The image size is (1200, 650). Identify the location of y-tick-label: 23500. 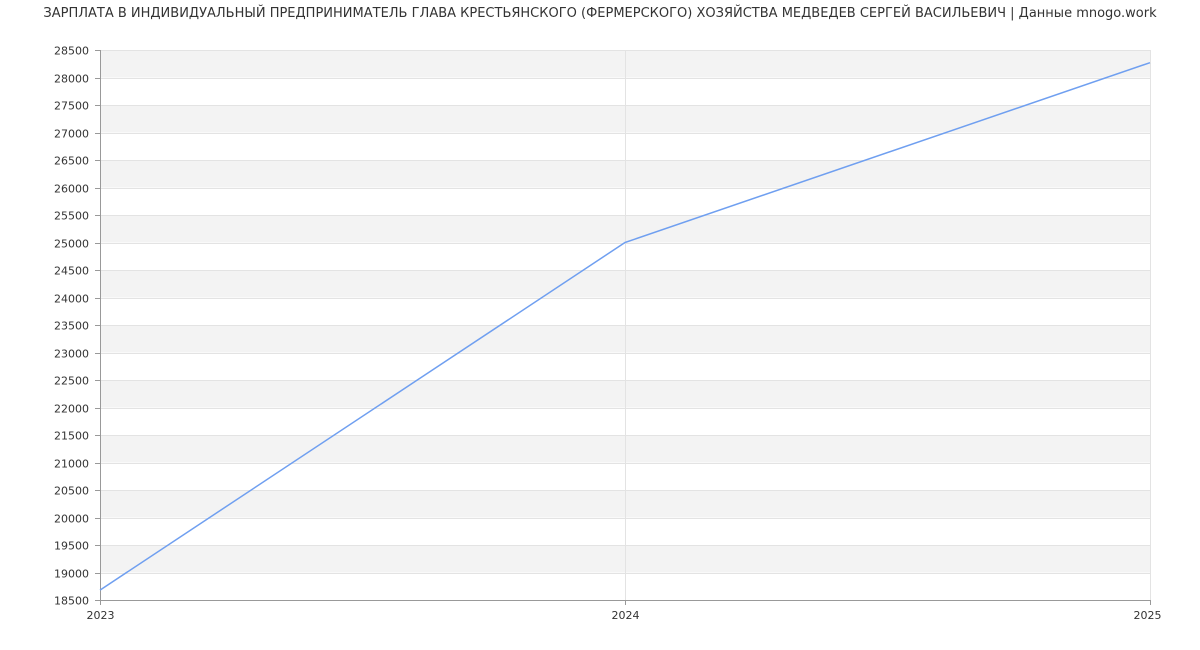
(71, 326).